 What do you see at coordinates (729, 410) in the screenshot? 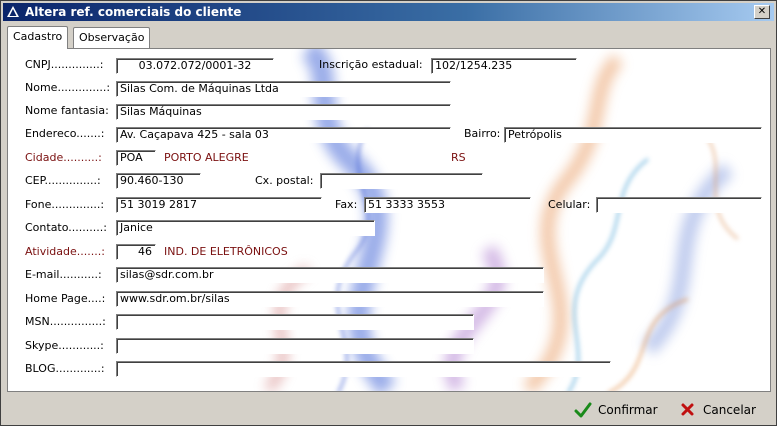
I see `cancel-label: Cancelar` at bounding box center [729, 410].